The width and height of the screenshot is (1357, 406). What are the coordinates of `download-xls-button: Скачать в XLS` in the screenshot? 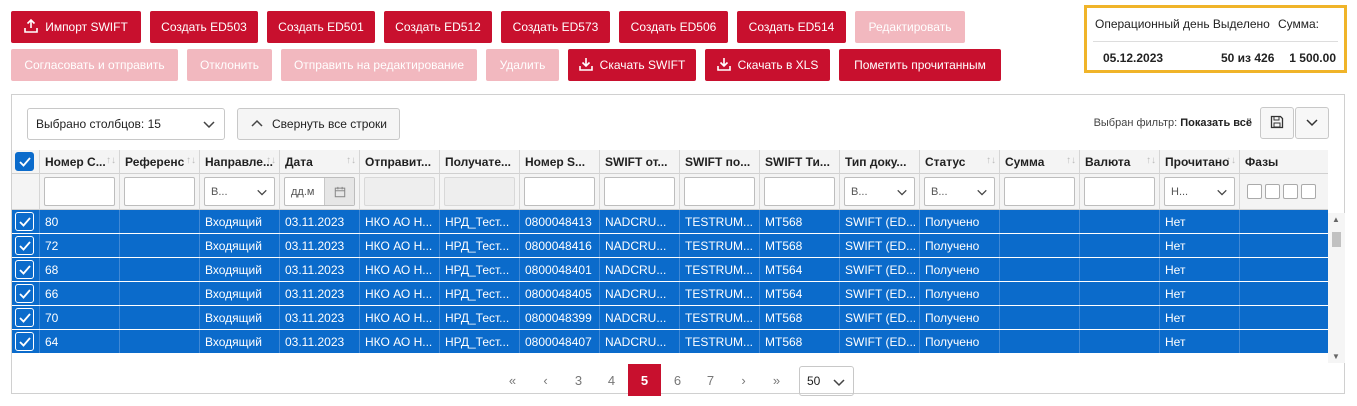 It's located at (767, 65).